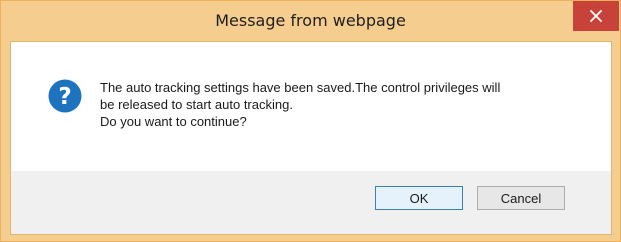  I want to click on message-line: Do you want to continue?, so click(173, 121).